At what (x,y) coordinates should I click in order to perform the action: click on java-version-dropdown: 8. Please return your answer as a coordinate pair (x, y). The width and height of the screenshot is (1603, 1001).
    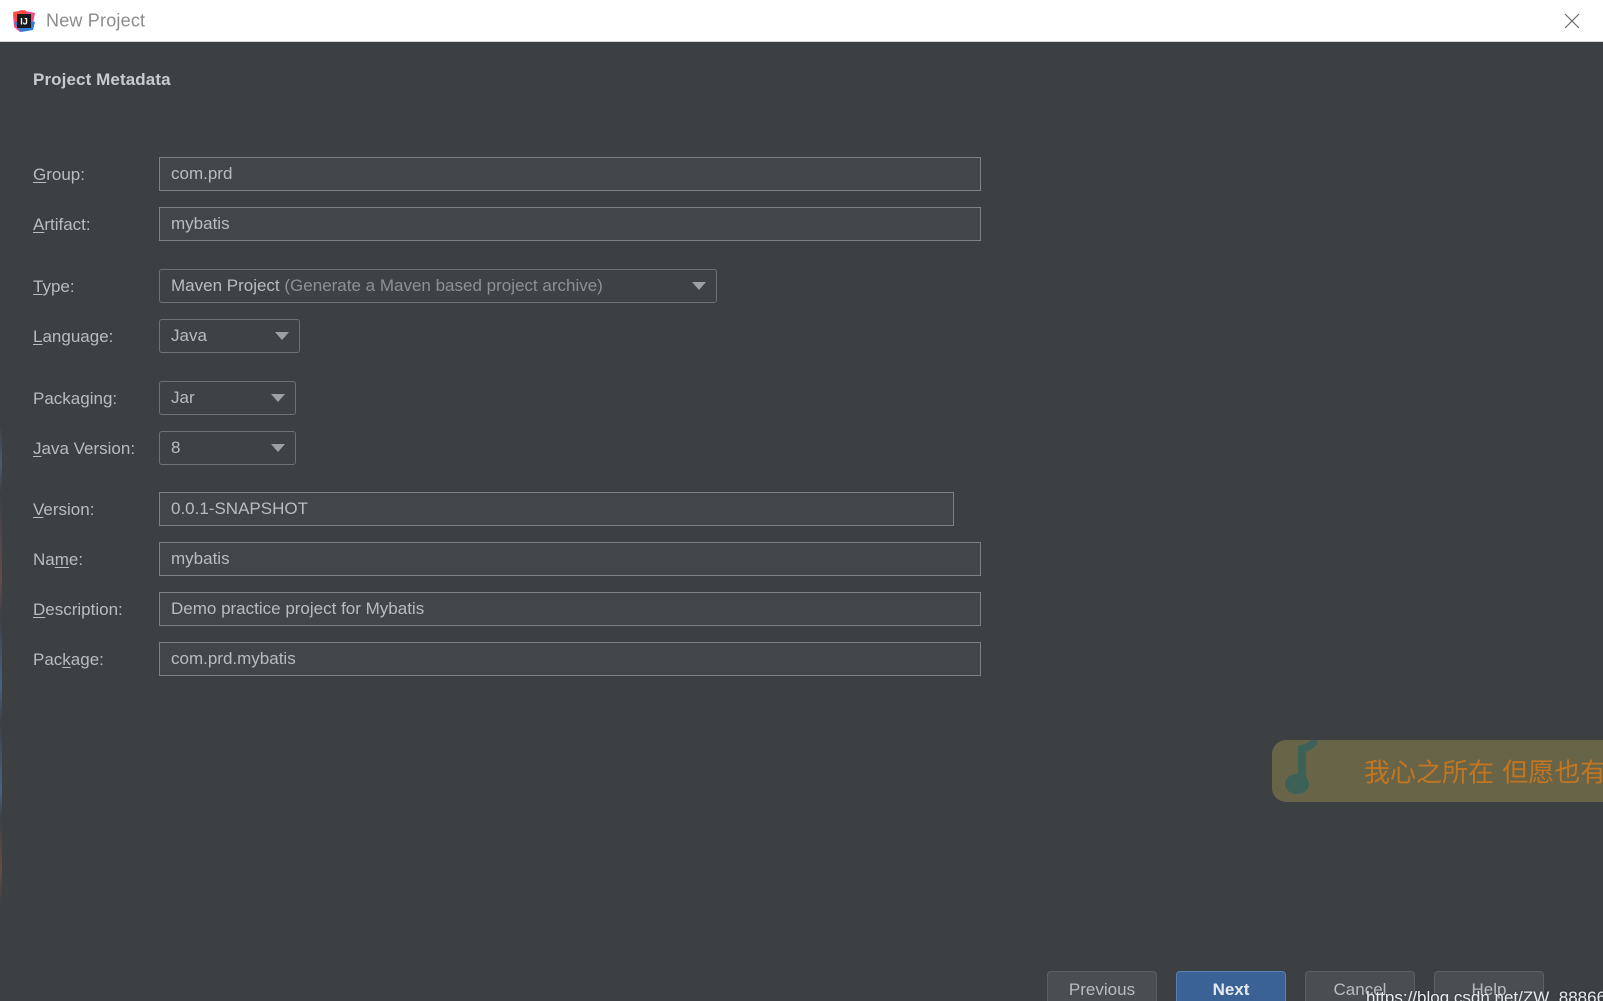
    Looking at the image, I should click on (227, 448).